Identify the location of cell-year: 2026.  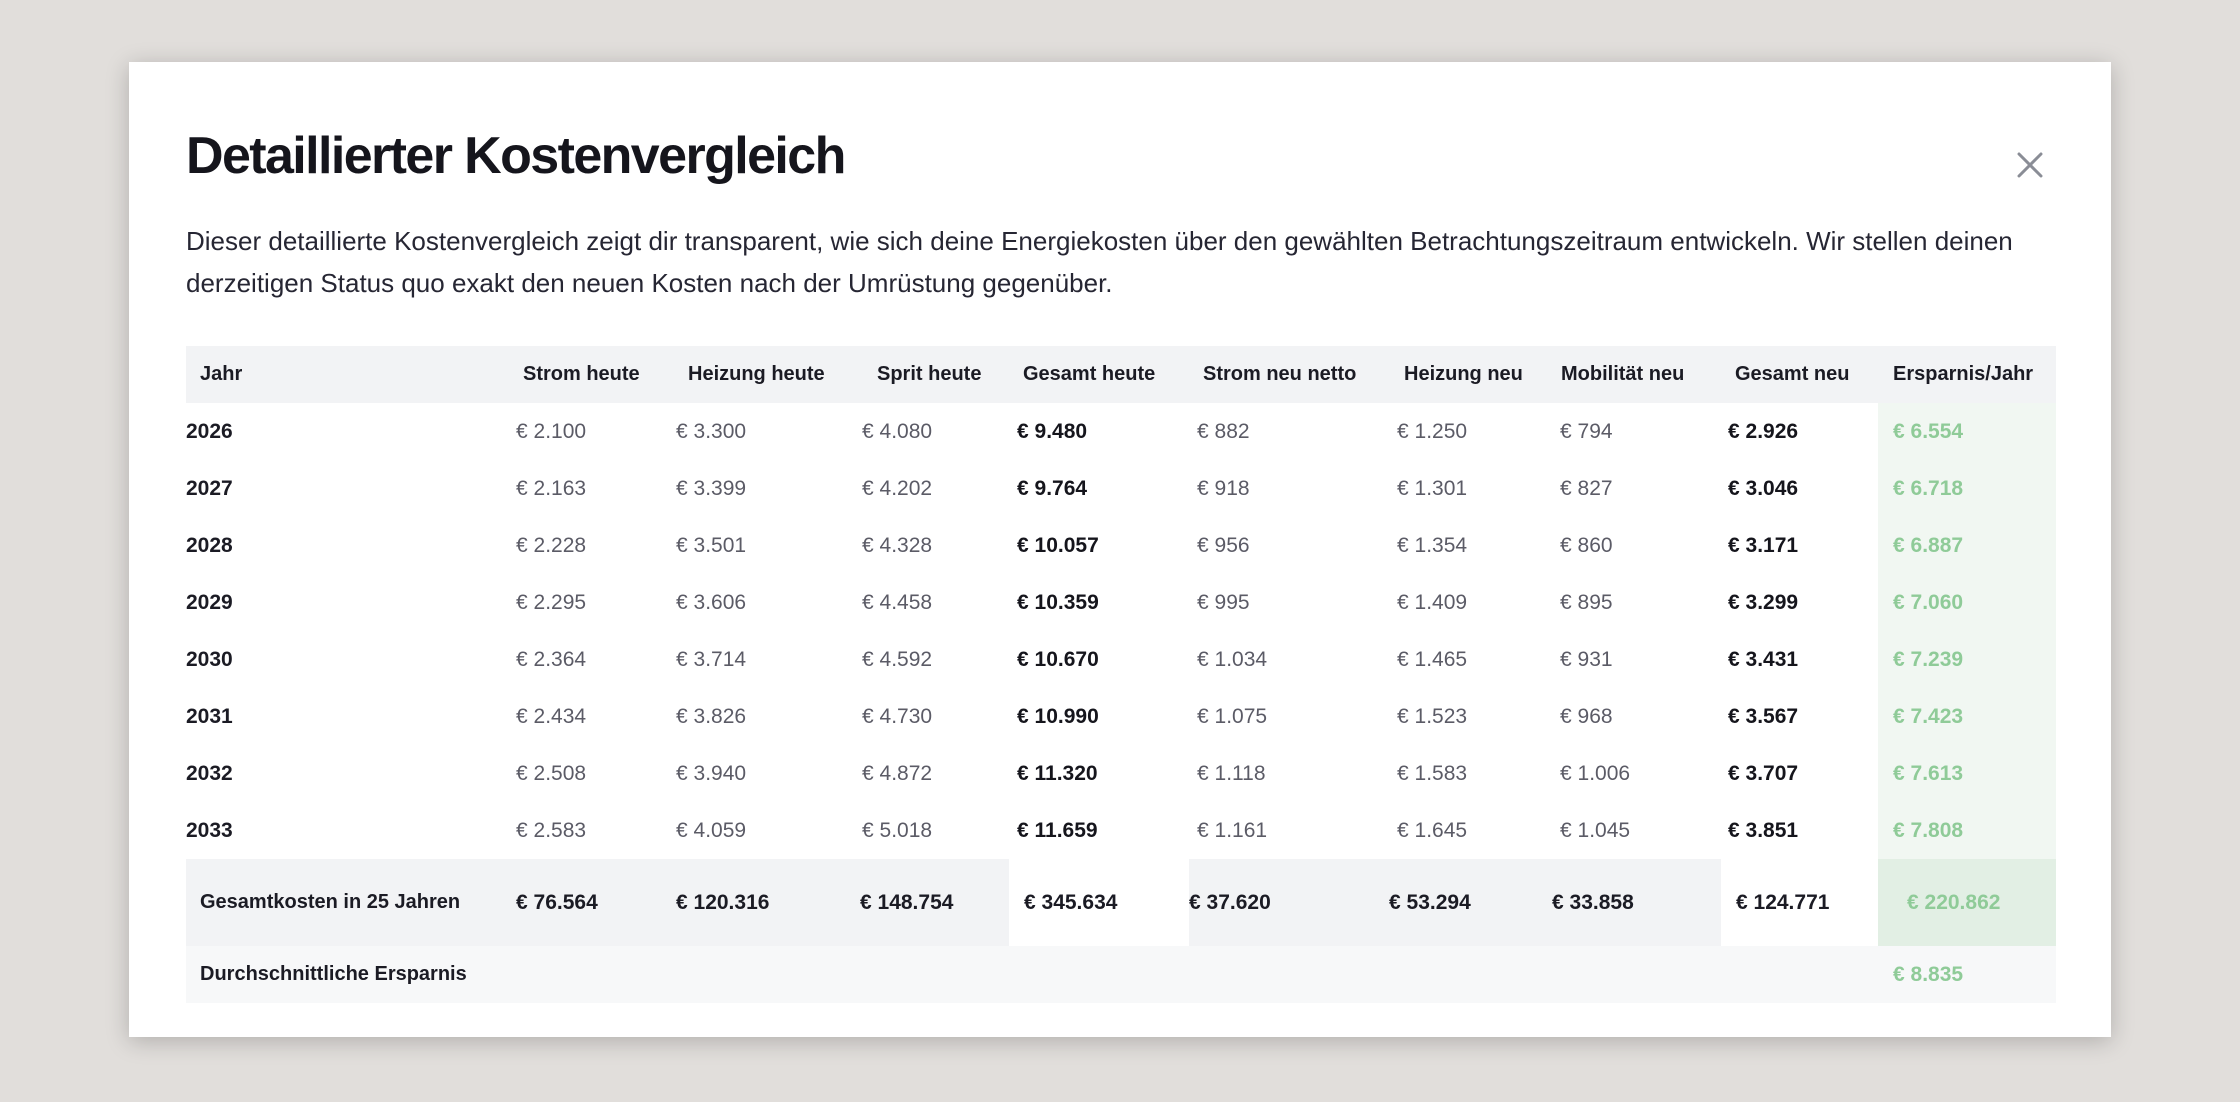
(209, 431).